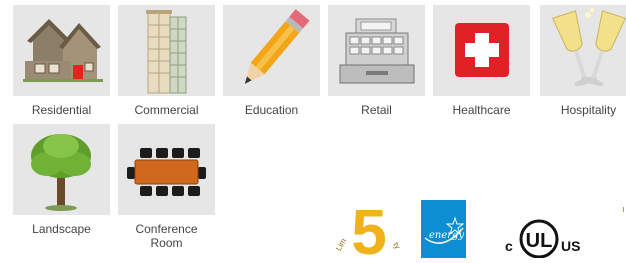 The height and width of the screenshot is (263, 626). I want to click on landscape-thumbnail, so click(61, 169).